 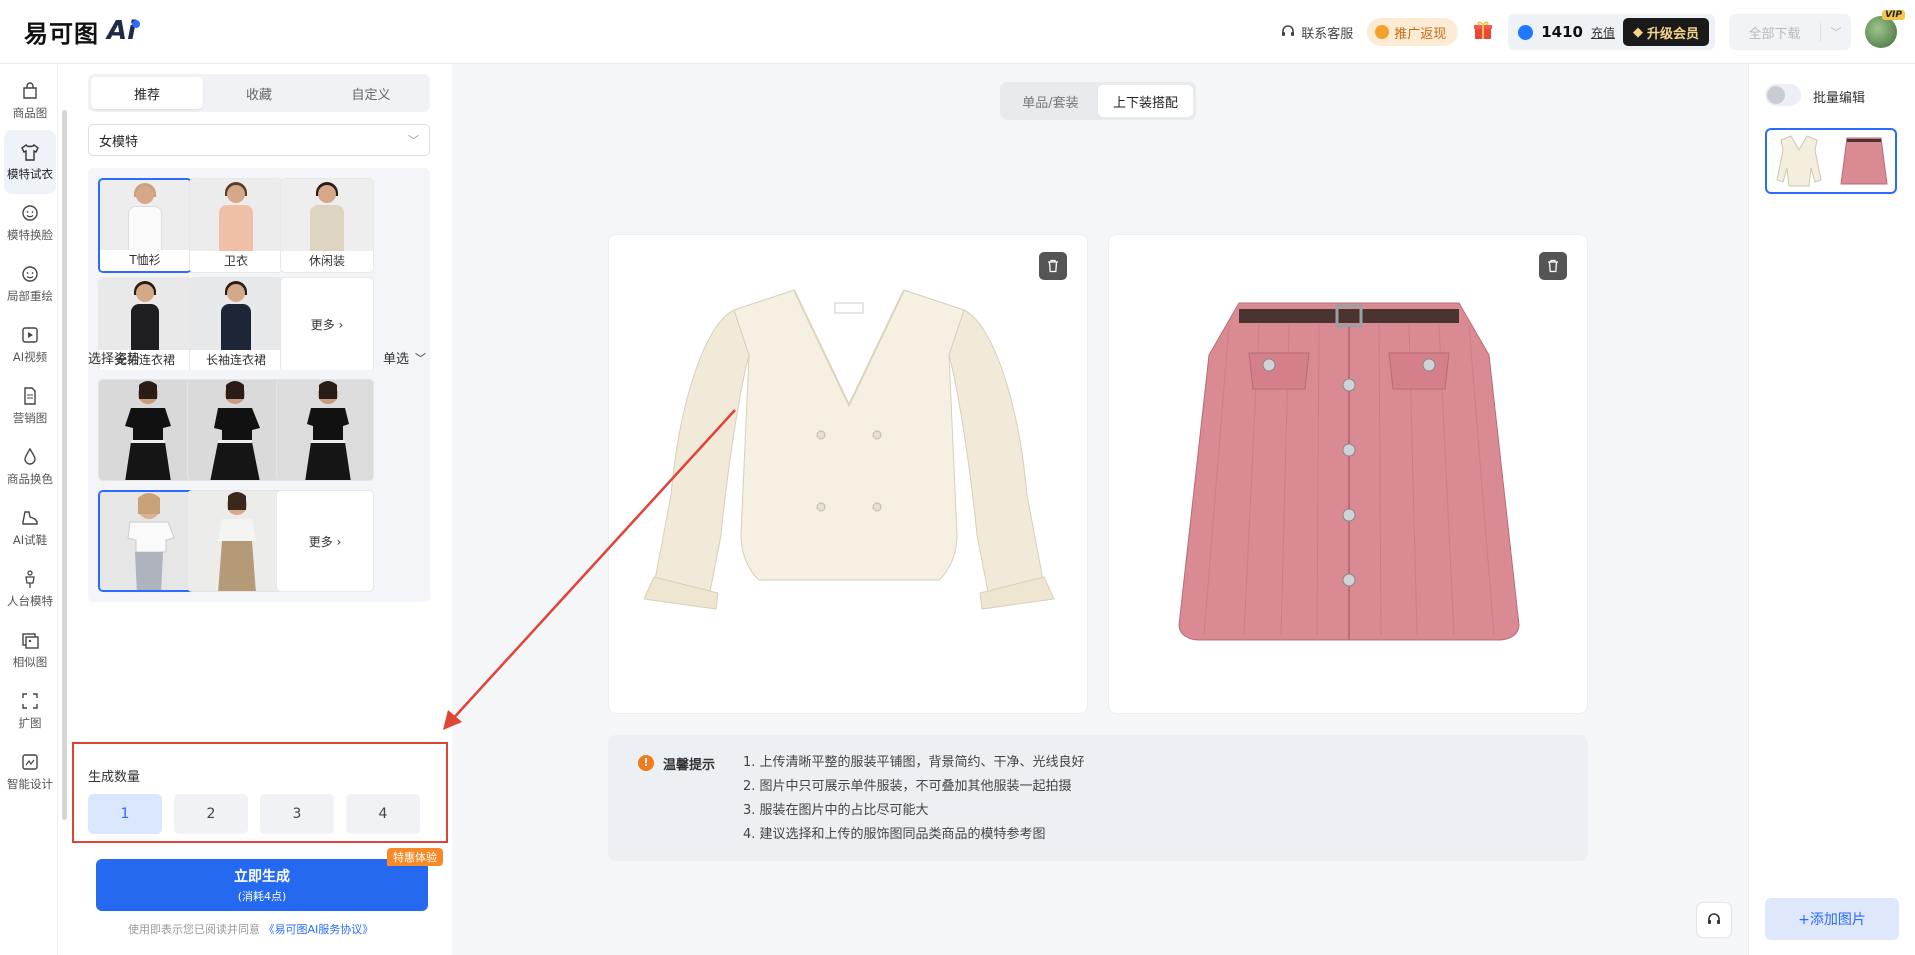 What do you see at coordinates (1420, 34) in the screenshot?
I see `promo-label: 推广返现` at bounding box center [1420, 34].